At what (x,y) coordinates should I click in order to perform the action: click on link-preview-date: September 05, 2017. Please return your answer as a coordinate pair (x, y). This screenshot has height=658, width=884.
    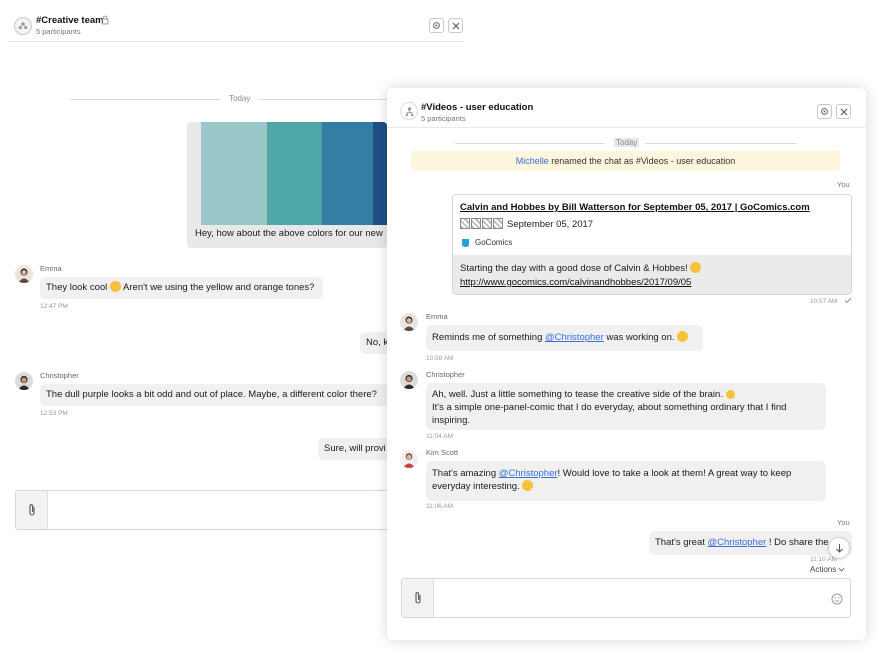
    Looking at the image, I should click on (550, 224).